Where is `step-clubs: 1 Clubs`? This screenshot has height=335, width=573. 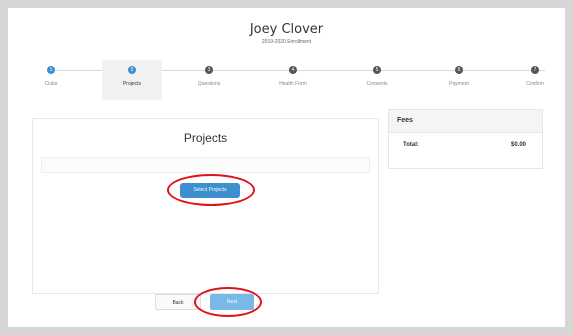 step-clubs: 1 Clubs is located at coordinates (51, 80).